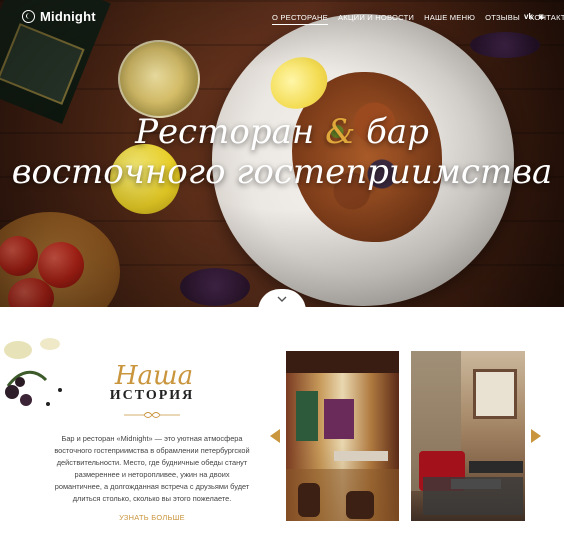  Describe the element at coordinates (536, 436) in the screenshot. I see `carousel-next-arrow-icon` at that location.